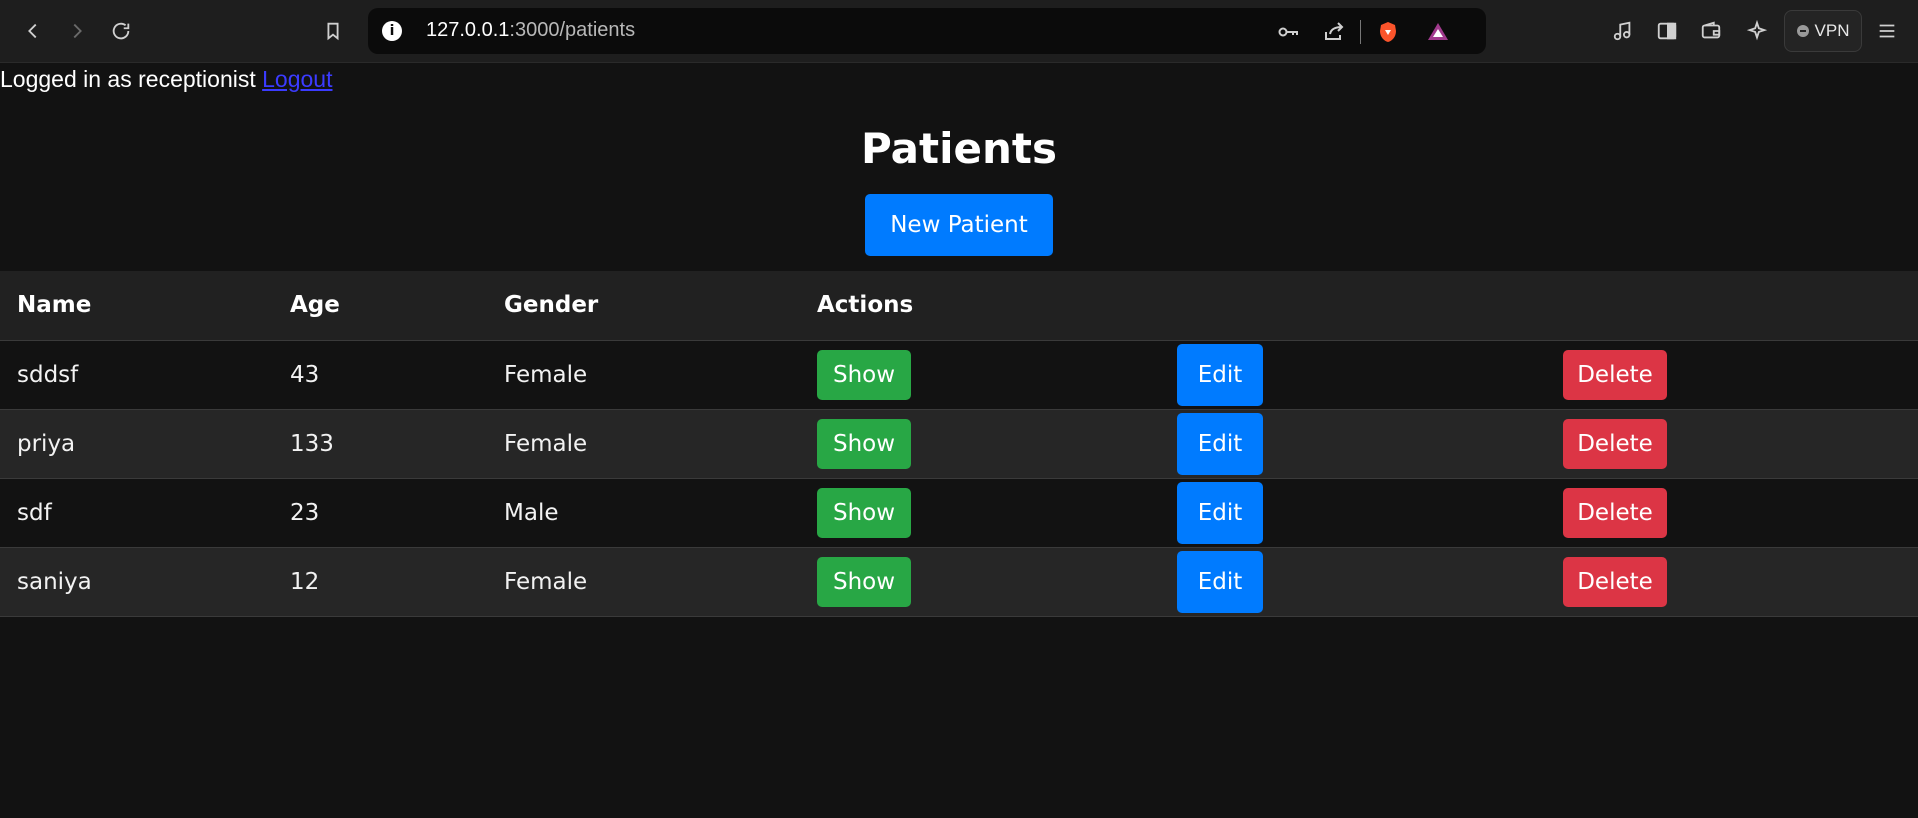  I want to click on wallet-icon, so click(1711, 31).